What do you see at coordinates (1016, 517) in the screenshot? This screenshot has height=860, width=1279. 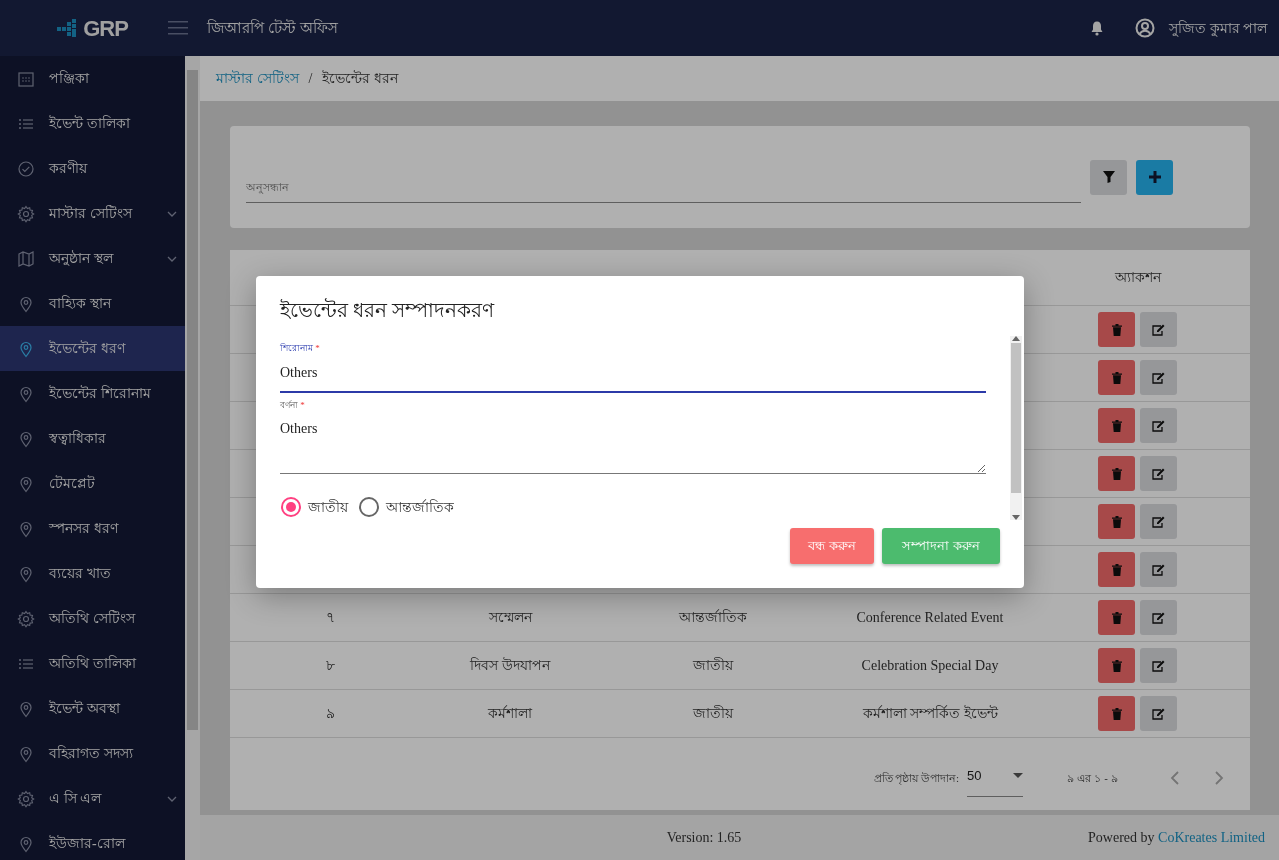 I see `scroll-down-icon` at bounding box center [1016, 517].